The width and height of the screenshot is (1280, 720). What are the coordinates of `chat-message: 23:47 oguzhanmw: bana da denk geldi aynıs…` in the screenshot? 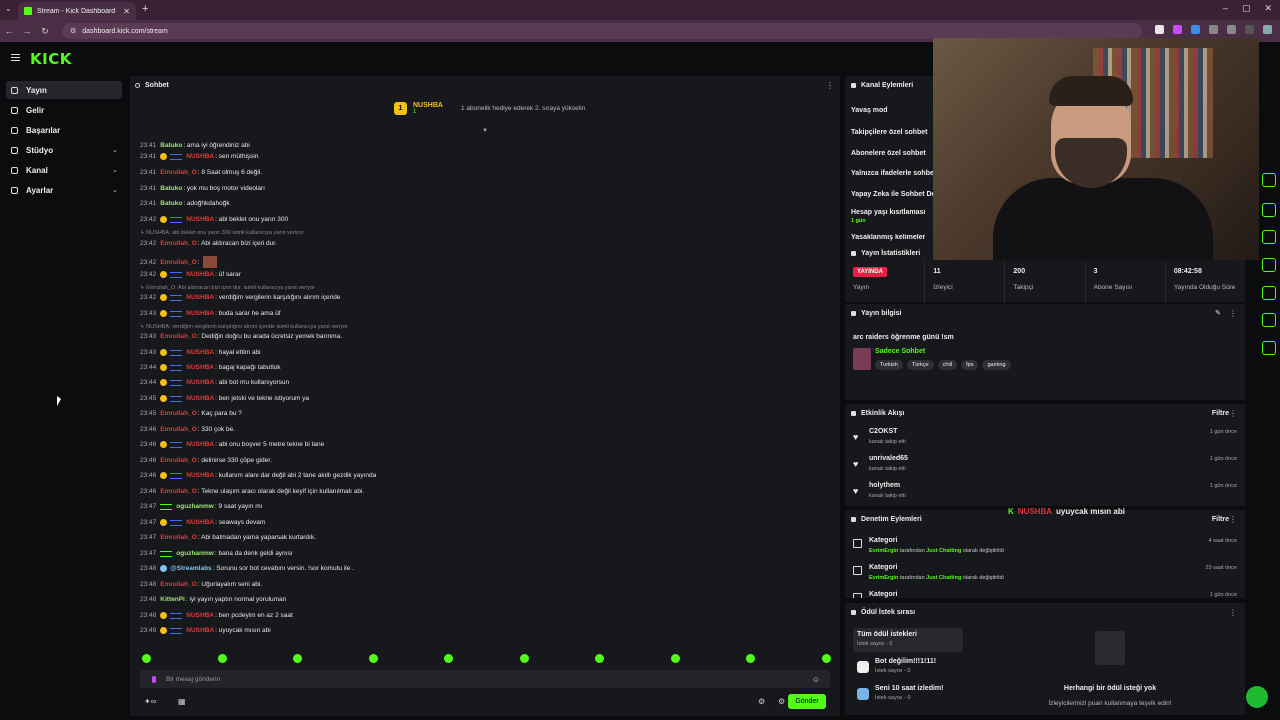 It's located at (216, 553).